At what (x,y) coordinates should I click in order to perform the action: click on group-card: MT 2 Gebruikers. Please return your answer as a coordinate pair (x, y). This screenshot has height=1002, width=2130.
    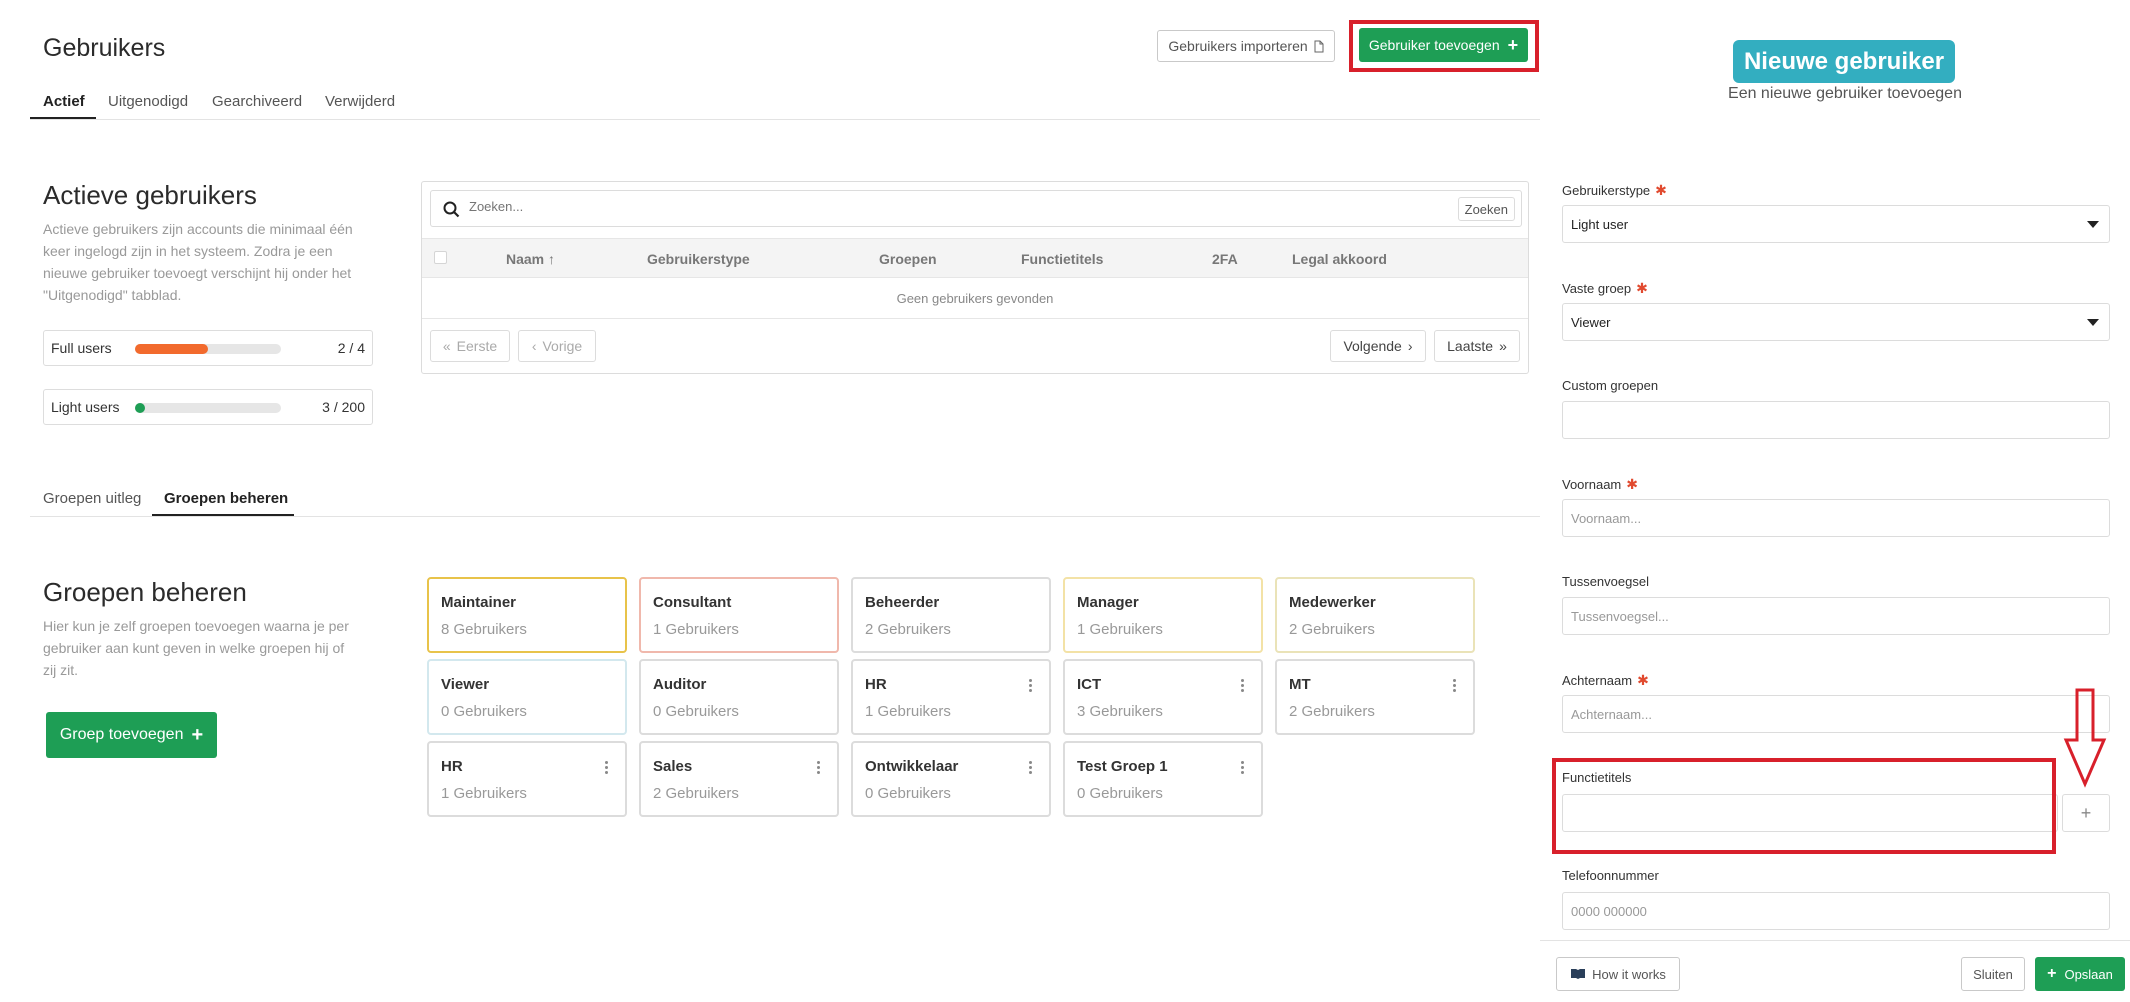
    Looking at the image, I should click on (1375, 697).